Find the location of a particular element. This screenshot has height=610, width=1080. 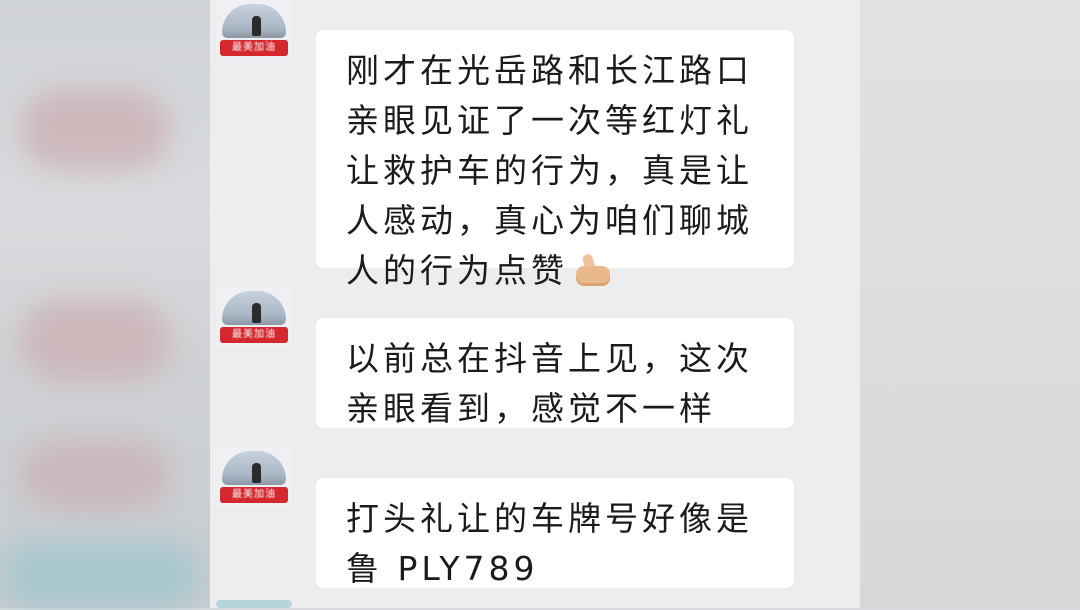

message-line: 鲁 PLY789 is located at coordinates (442, 568).